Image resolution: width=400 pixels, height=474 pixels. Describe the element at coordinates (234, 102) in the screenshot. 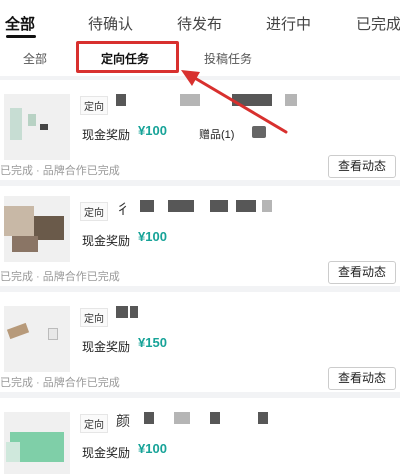

I see `red-arrow-annotation` at that location.